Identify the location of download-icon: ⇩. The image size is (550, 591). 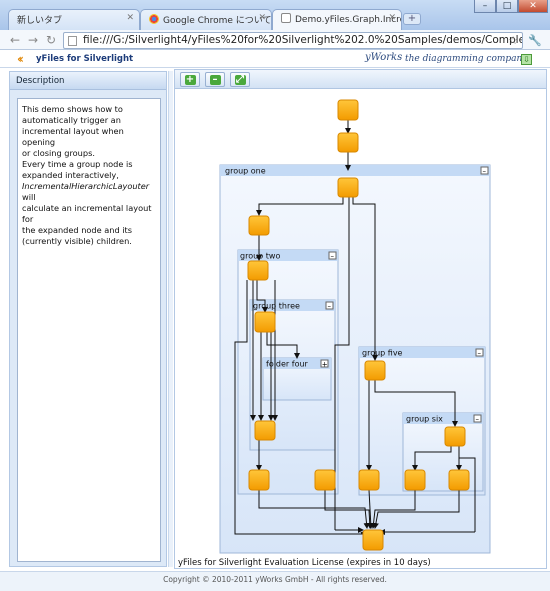
(526, 59).